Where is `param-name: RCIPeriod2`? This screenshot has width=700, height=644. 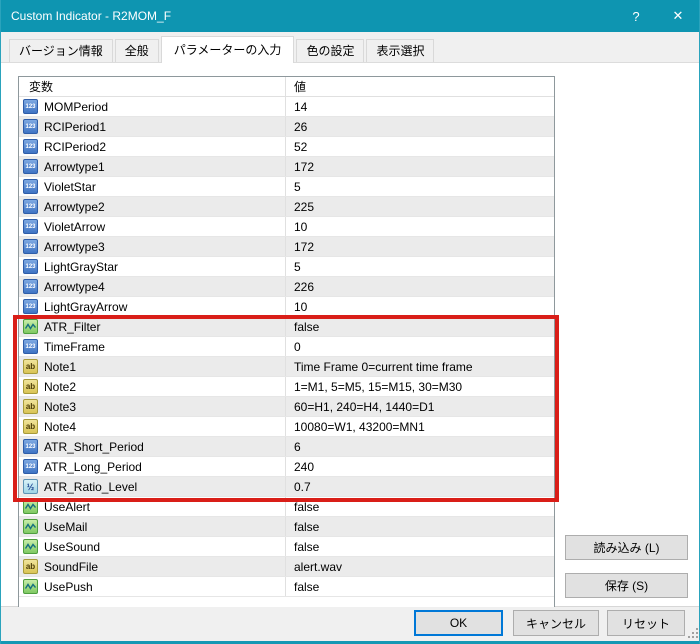 param-name: RCIPeriod2 is located at coordinates (75, 146).